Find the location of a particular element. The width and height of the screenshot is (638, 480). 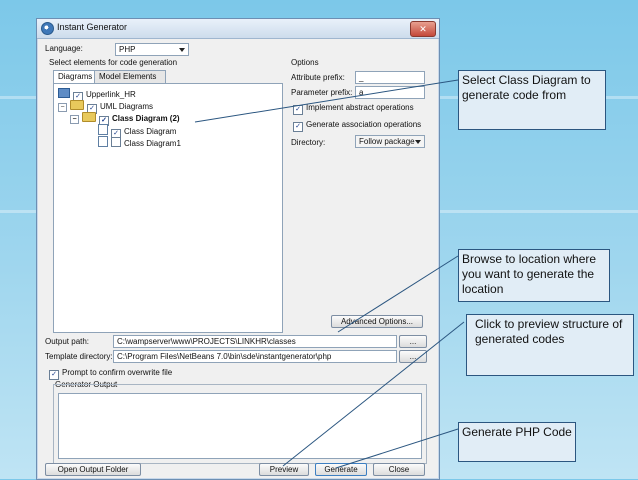

generate-association-checkbox: ✓ is located at coordinates (298, 127).